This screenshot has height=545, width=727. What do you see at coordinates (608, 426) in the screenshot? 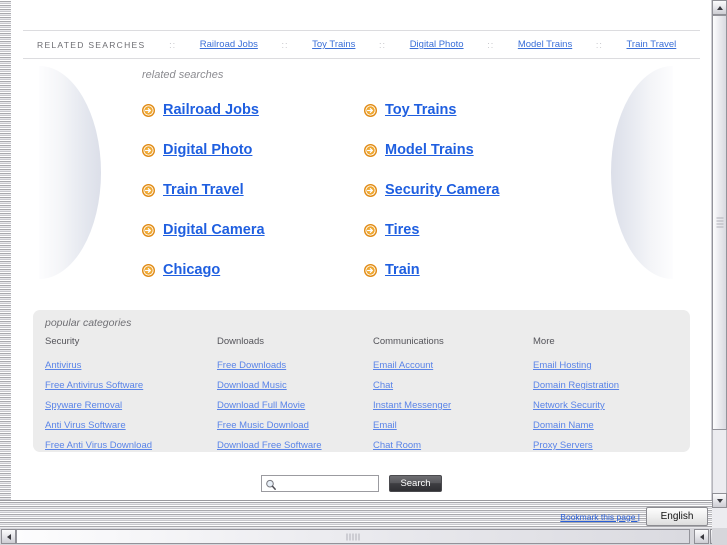
I see `category-link: Domain Name` at bounding box center [608, 426].